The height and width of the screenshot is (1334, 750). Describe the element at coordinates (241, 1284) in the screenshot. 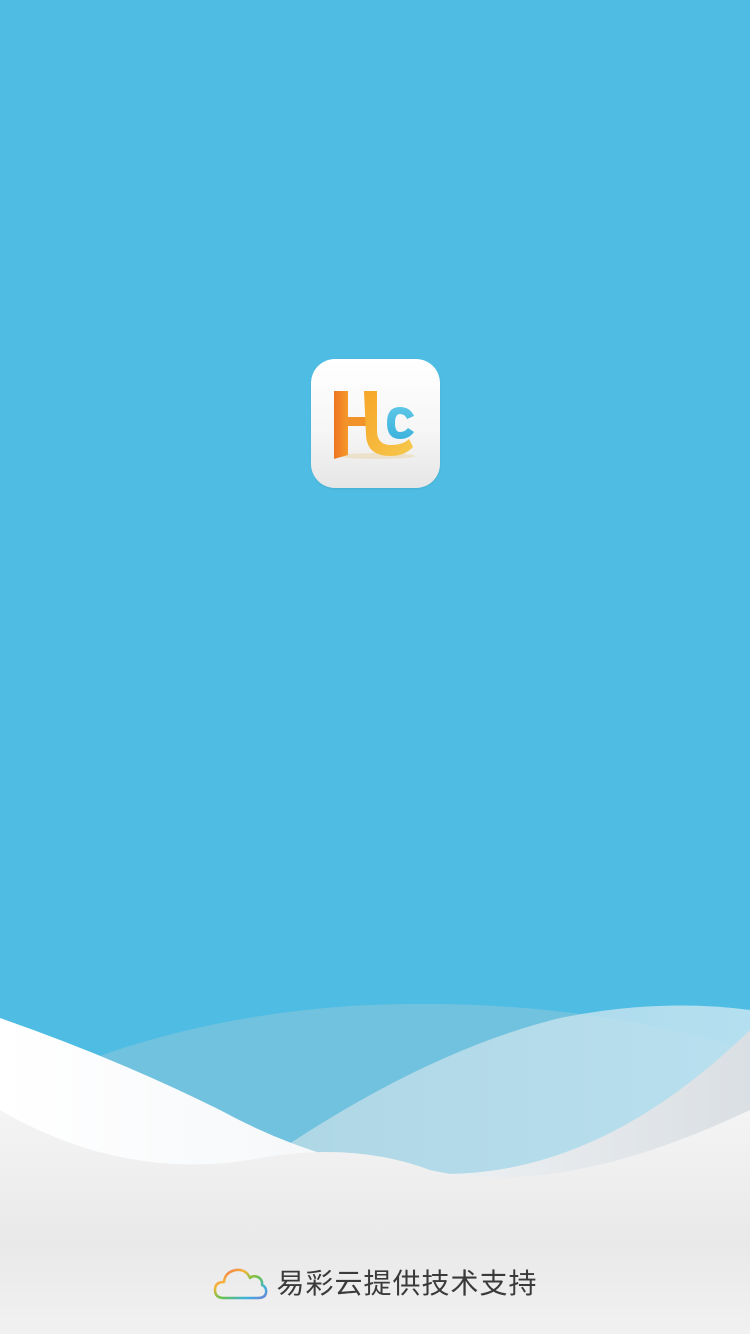

I see `rainbow-cloud-icon` at that location.